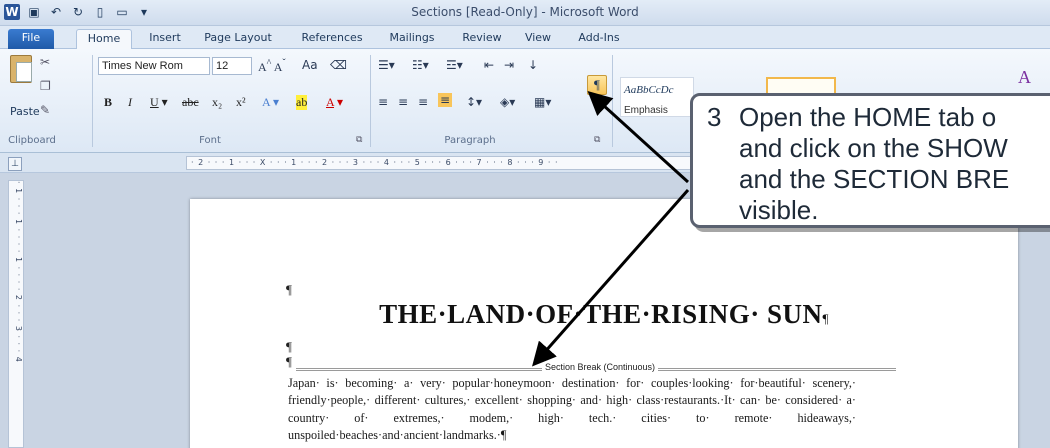 The height and width of the screenshot is (448, 1050). Describe the element at coordinates (238, 39) in the screenshot. I see `tab-page-layout: Page Layout` at that location.